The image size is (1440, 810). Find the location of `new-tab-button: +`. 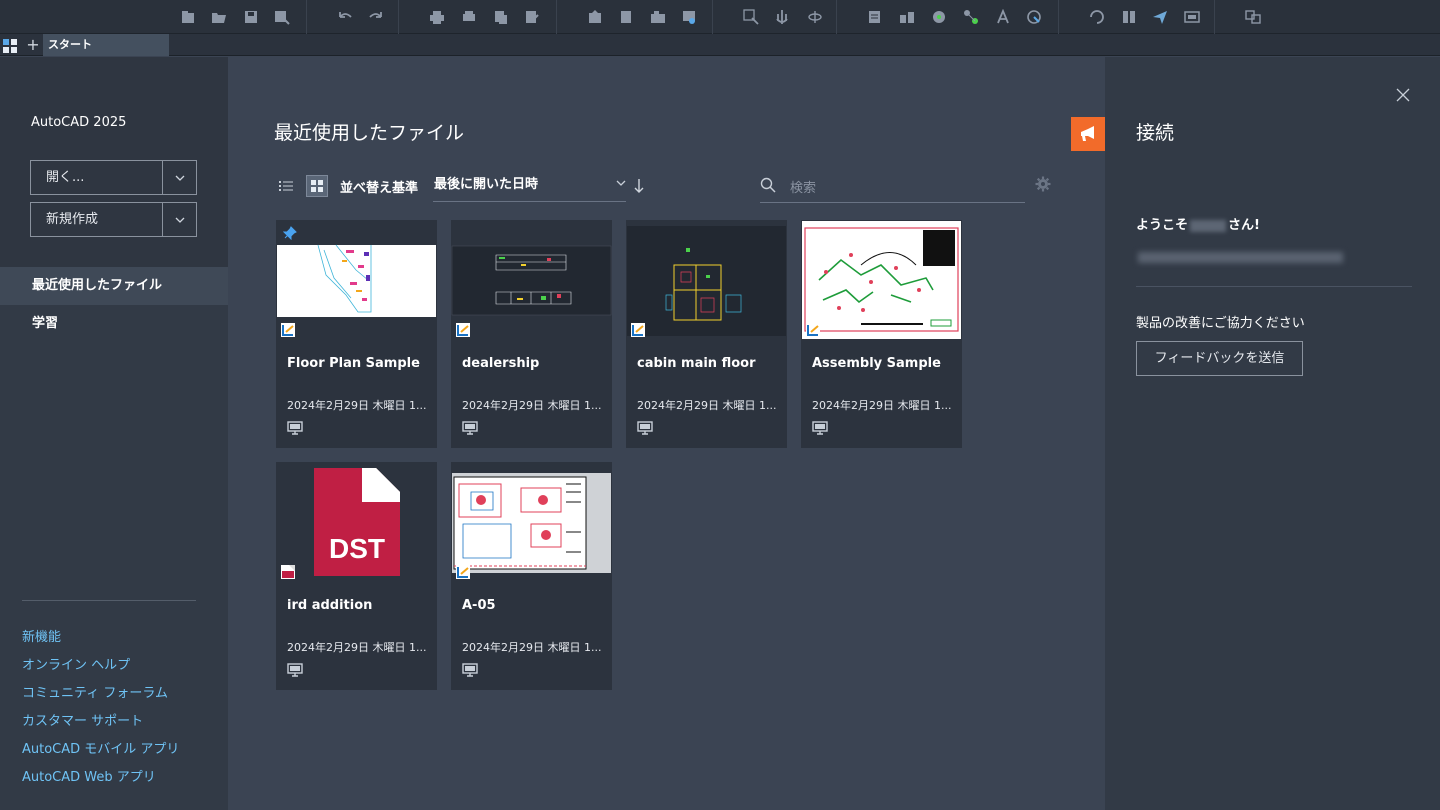

new-tab-button: + is located at coordinates (33, 45).